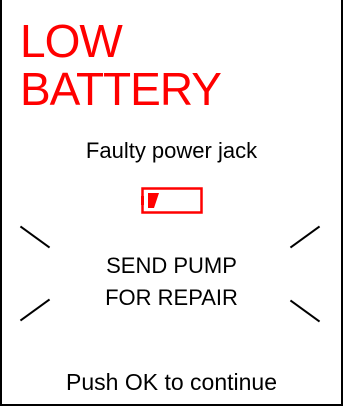  What do you see at coordinates (171, 297) in the screenshot?
I see `repair-message-line-2: FOR REPAIR` at bounding box center [171, 297].